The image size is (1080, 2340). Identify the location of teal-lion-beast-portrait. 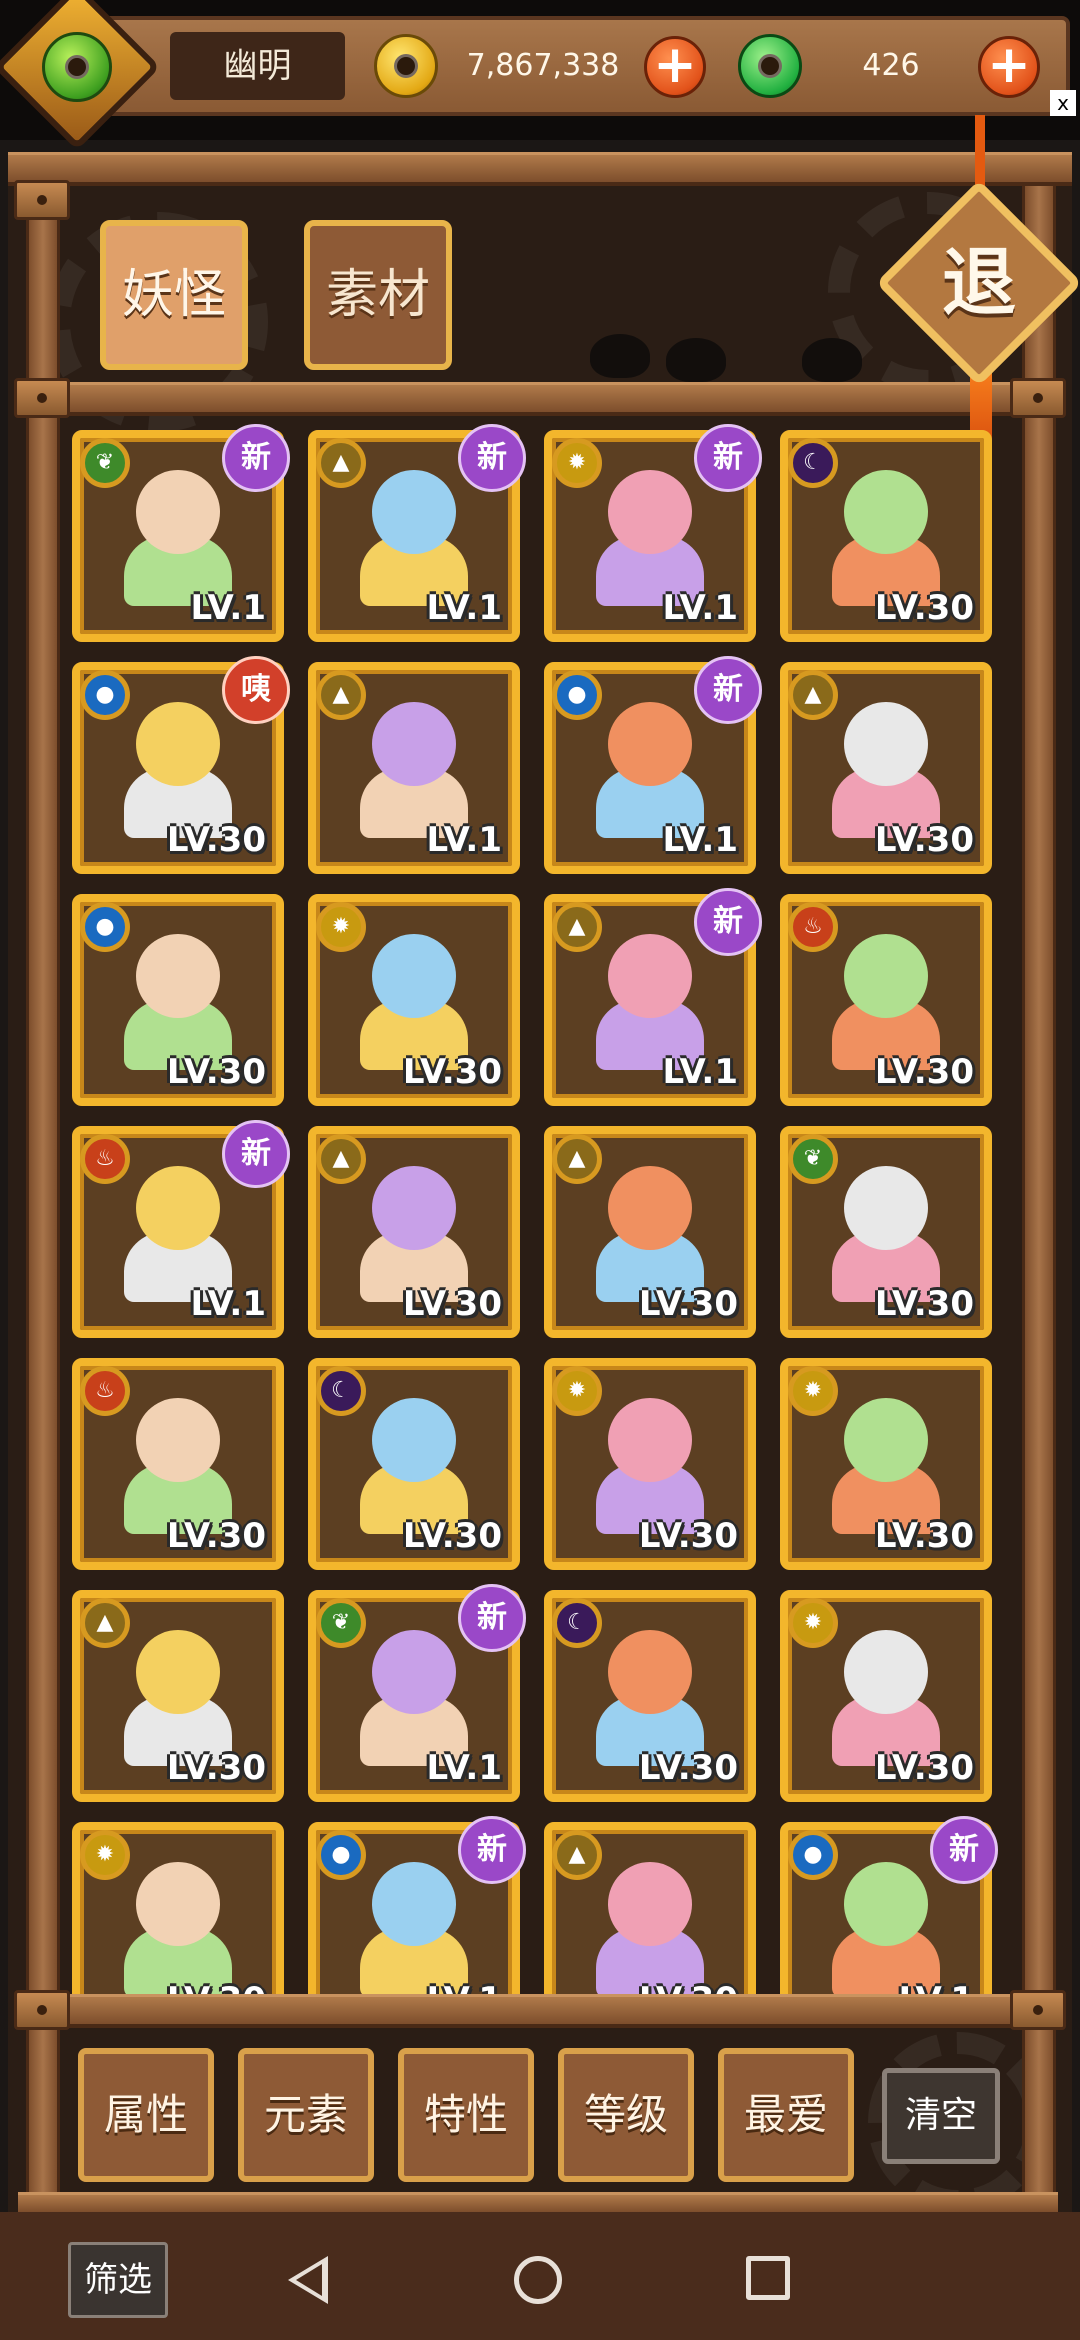
(886, 1229).